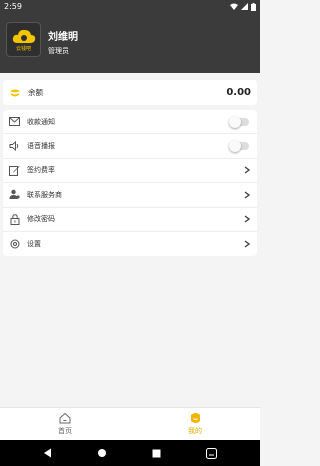  Describe the element at coordinates (35, 92) in the screenshot. I see `balance-label: 余额` at that location.